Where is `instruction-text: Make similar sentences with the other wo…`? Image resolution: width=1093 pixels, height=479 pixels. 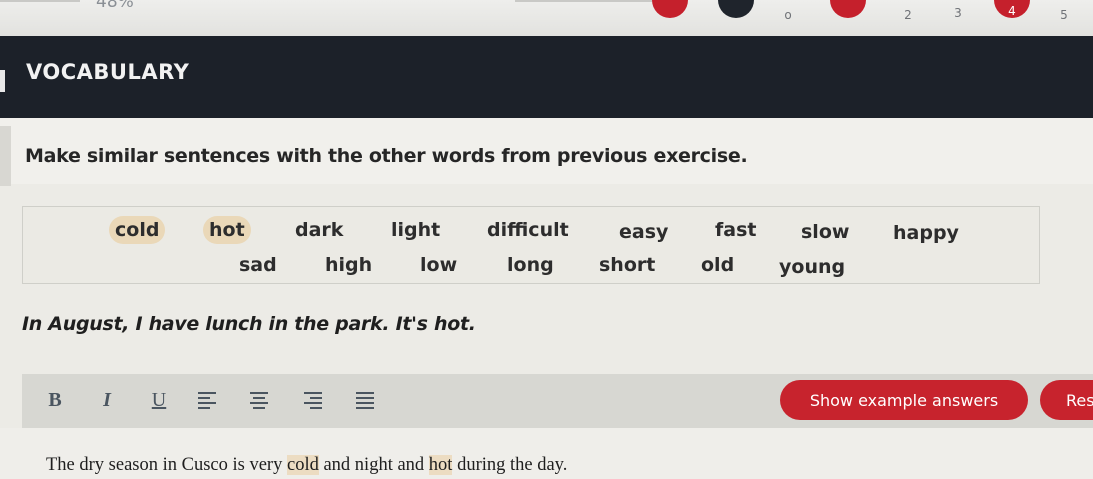 instruction-text: Make similar sentences with the other wo… is located at coordinates (386, 156).